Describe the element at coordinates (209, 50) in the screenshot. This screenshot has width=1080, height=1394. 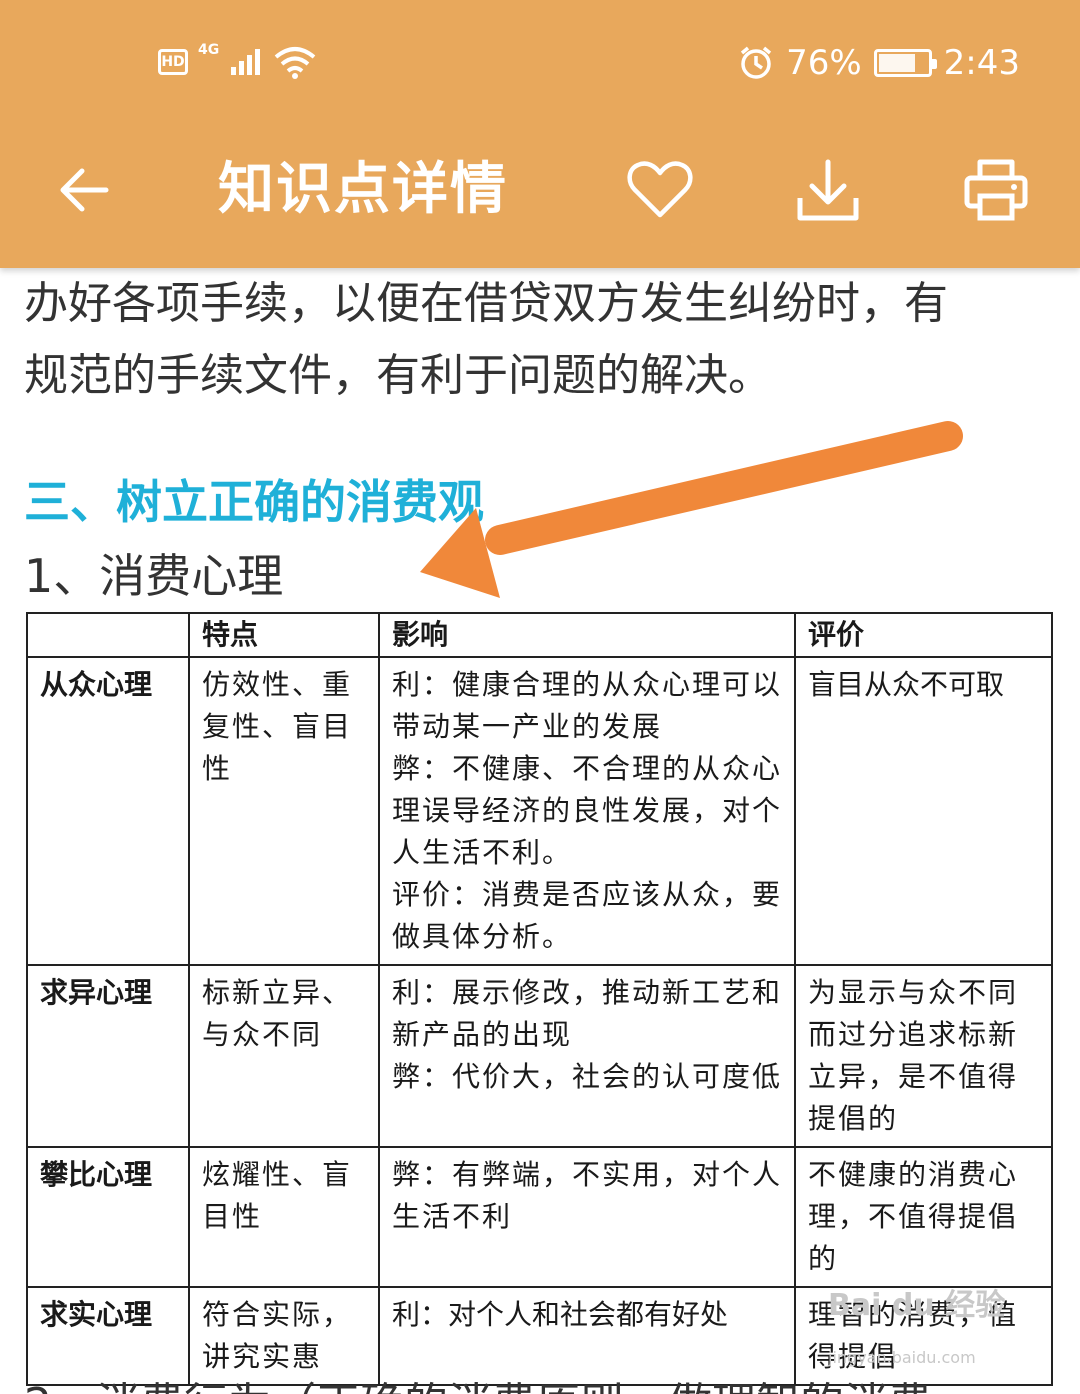
I see `network-type: 4G` at that location.